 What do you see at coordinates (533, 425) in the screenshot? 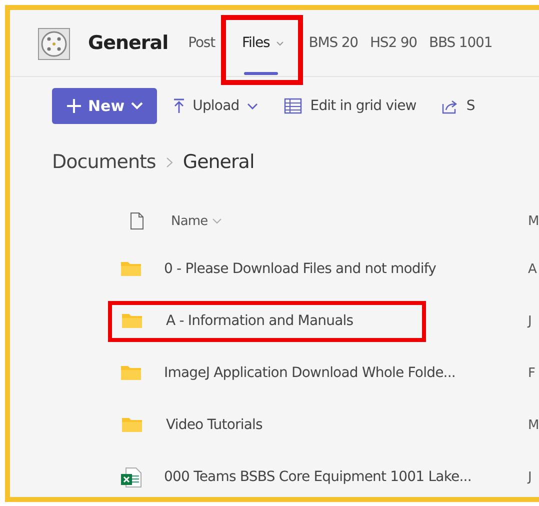
I see `table-cell: M` at bounding box center [533, 425].